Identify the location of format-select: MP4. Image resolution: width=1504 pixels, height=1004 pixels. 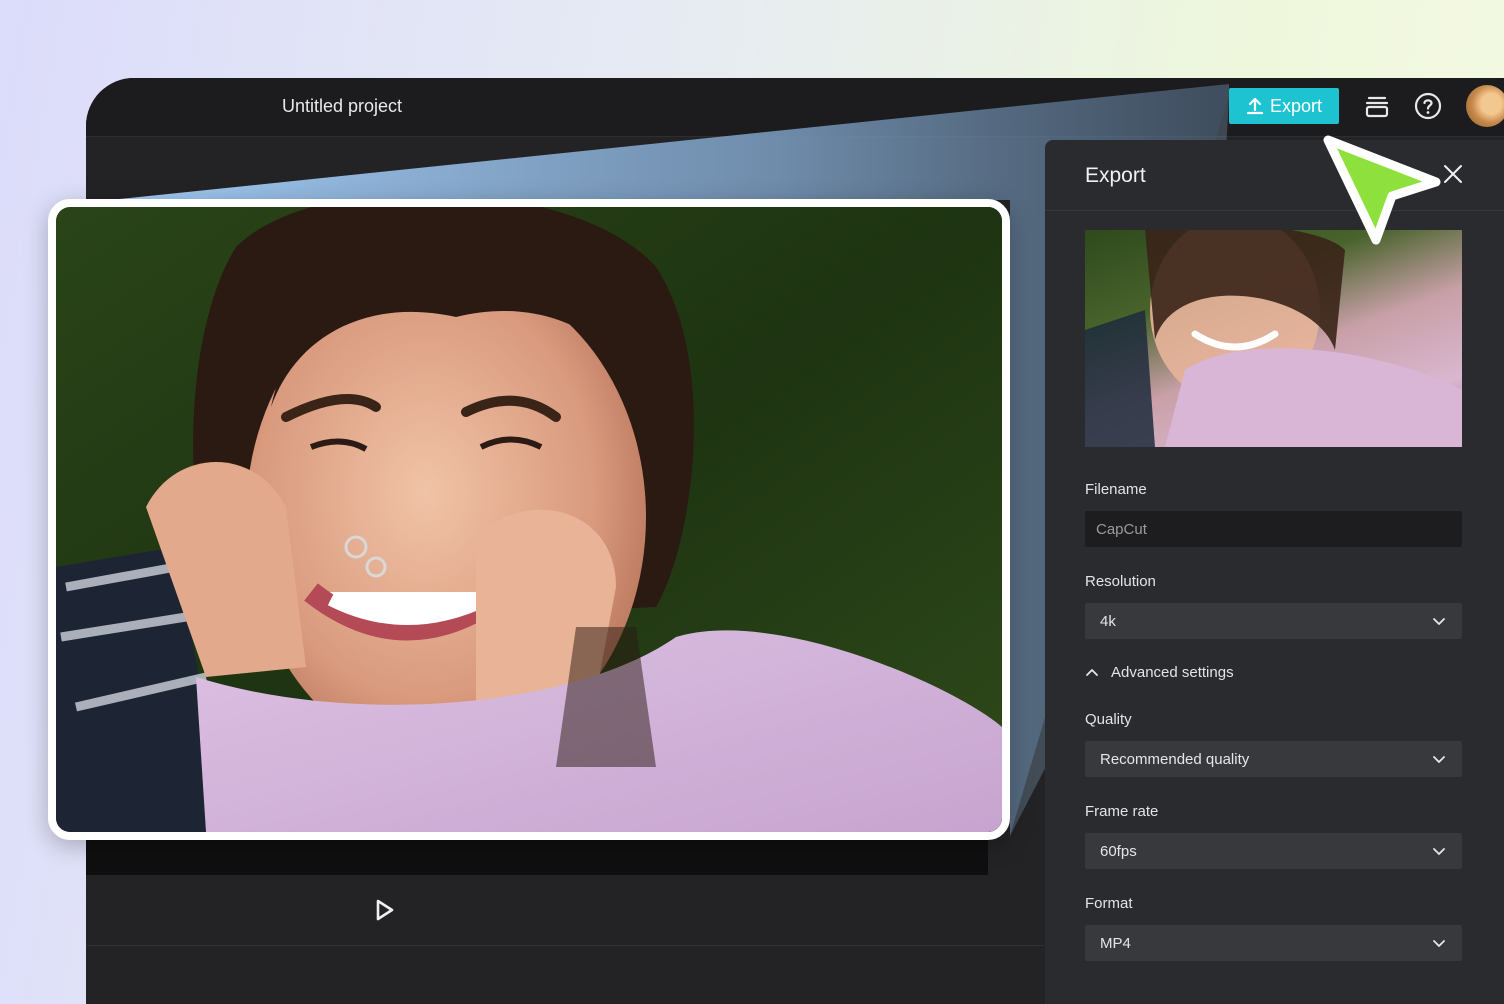
(1273, 943).